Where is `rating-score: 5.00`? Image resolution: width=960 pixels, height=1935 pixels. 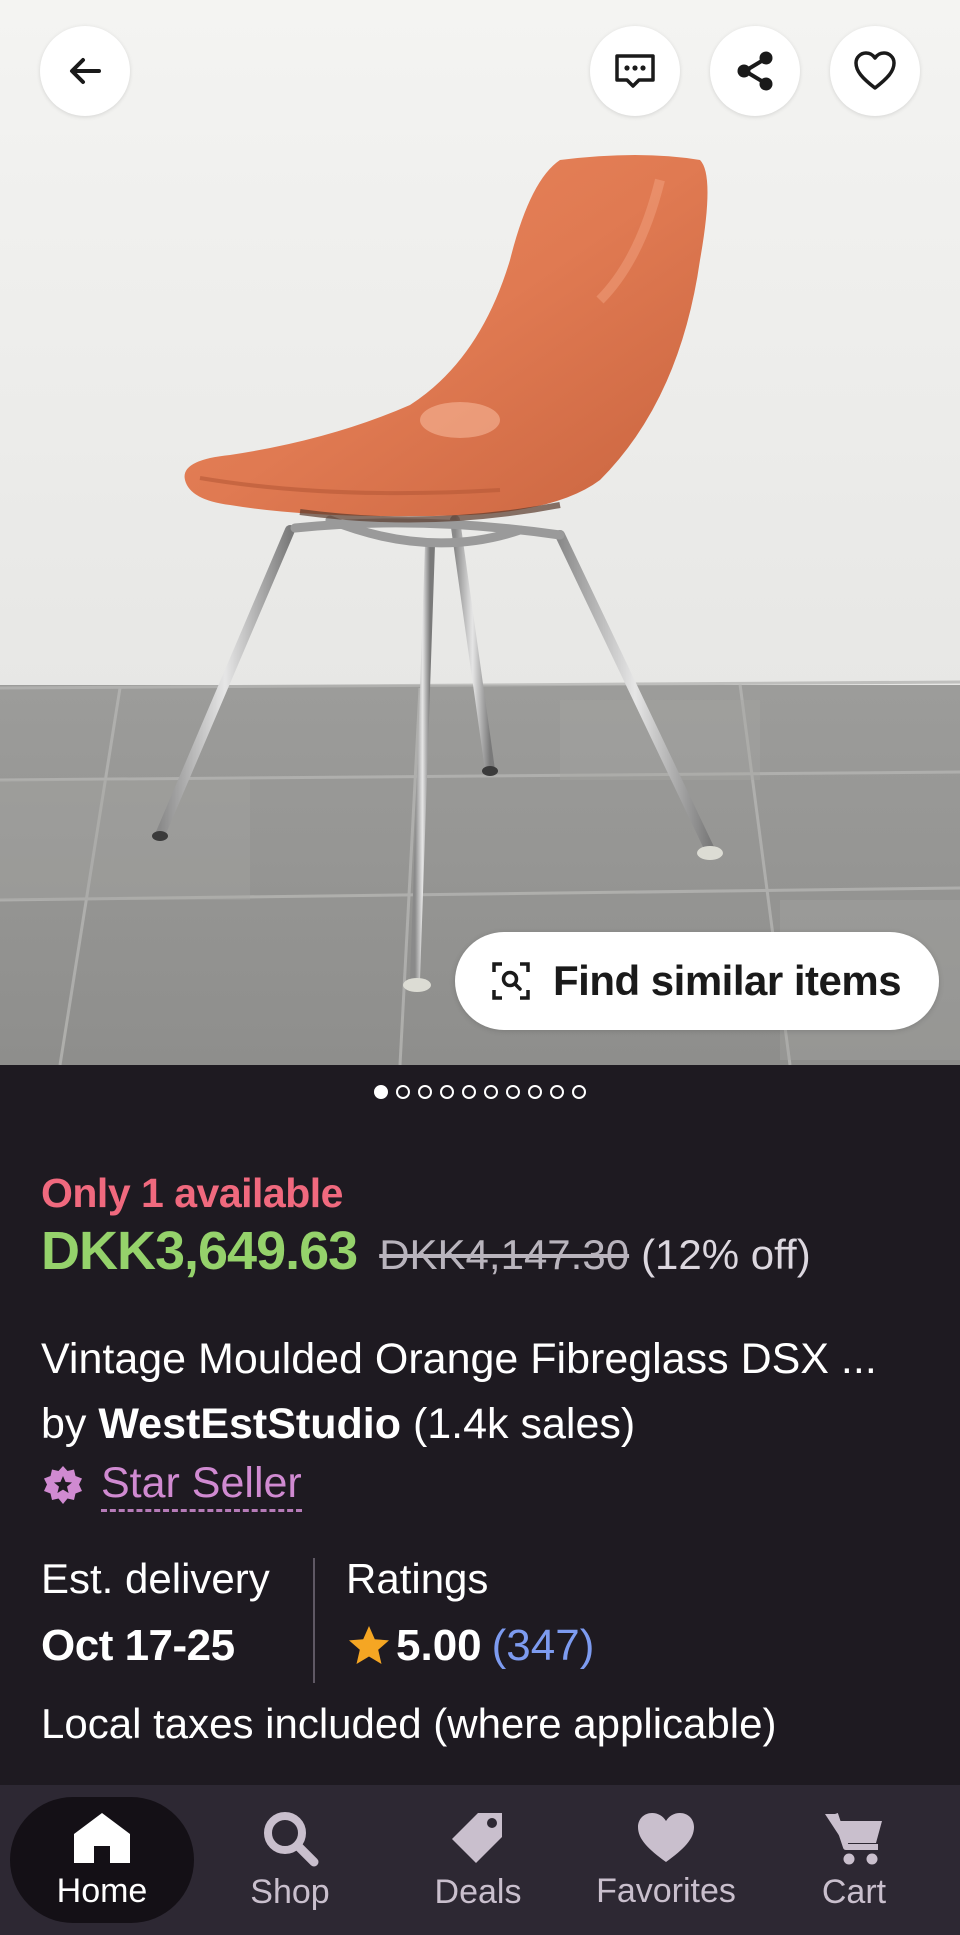 rating-score: 5.00 is located at coordinates (439, 1645).